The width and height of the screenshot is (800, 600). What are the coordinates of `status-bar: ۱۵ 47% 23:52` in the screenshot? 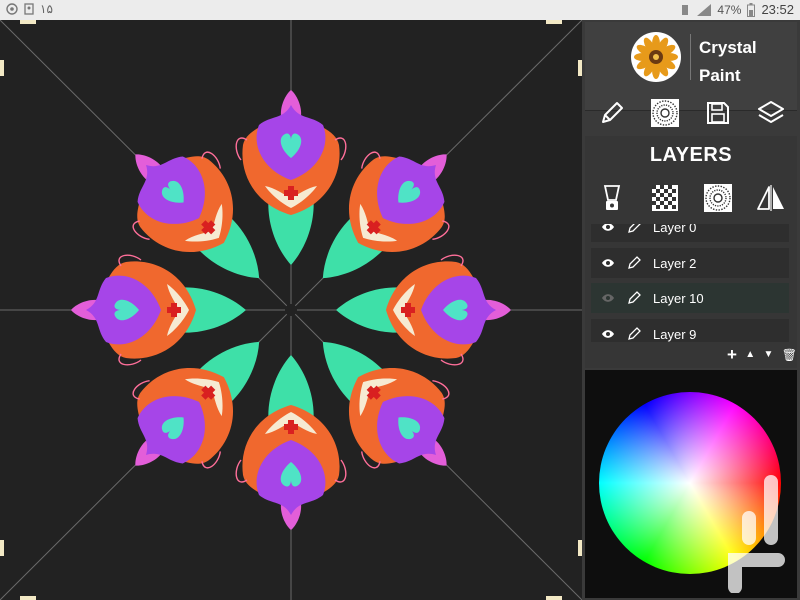 It's located at (400, 10).